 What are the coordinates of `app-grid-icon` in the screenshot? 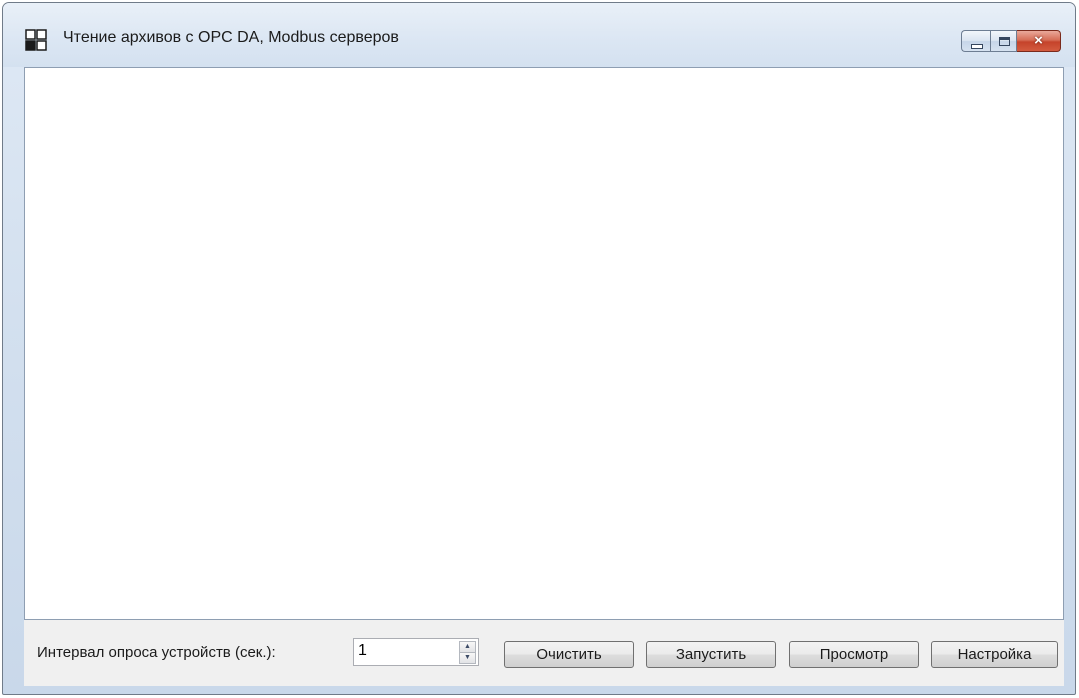 It's located at (36, 40).